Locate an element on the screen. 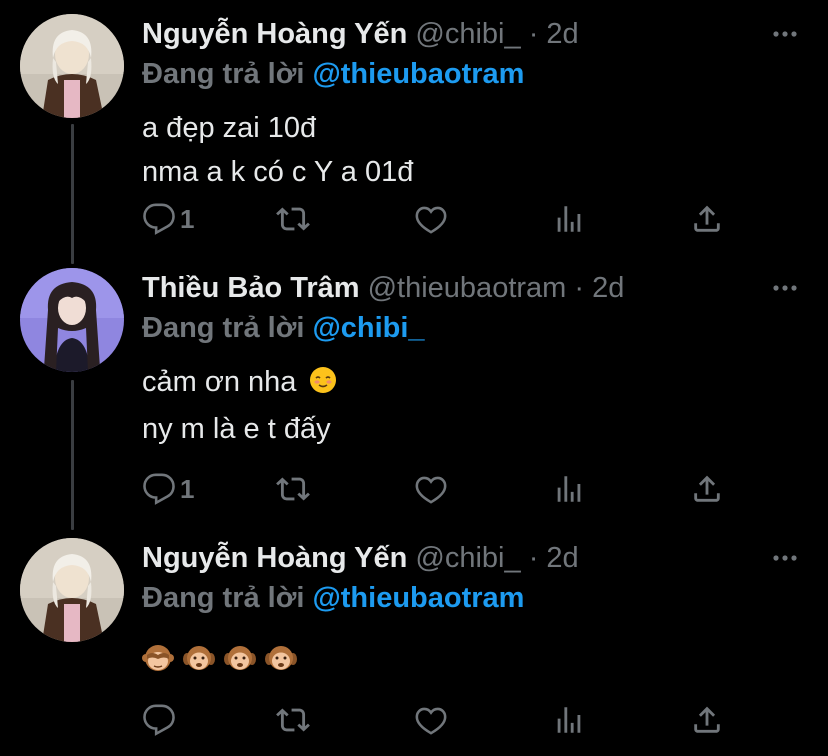 The image size is (828, 756). see-no-evil-monkey-icon is located at coordinates (158, 658).